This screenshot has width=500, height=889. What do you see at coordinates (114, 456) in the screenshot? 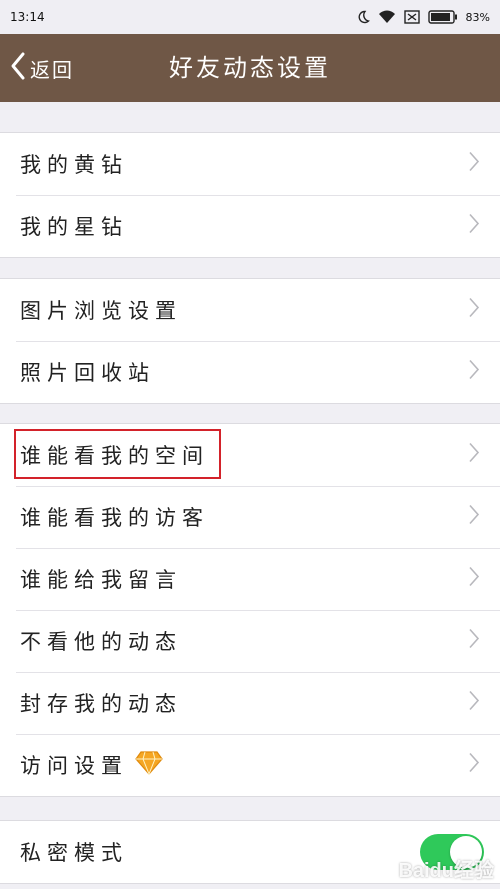
I see `list-item-label: 谁能看我的空间` at bounding box center [114, 456].